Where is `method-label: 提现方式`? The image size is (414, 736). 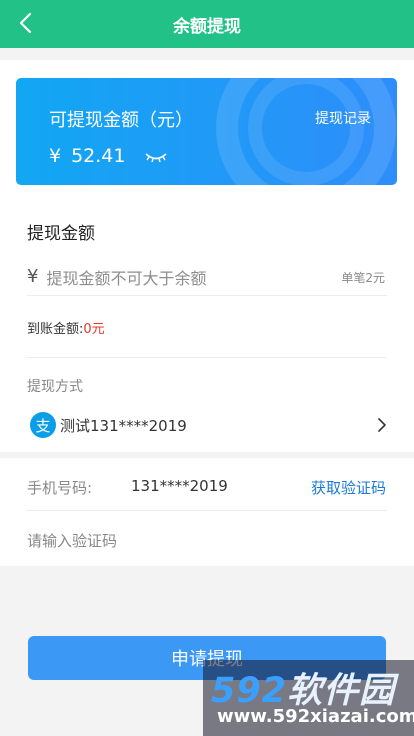 method-label: 提现方式 is located at coordinates (55, 387).